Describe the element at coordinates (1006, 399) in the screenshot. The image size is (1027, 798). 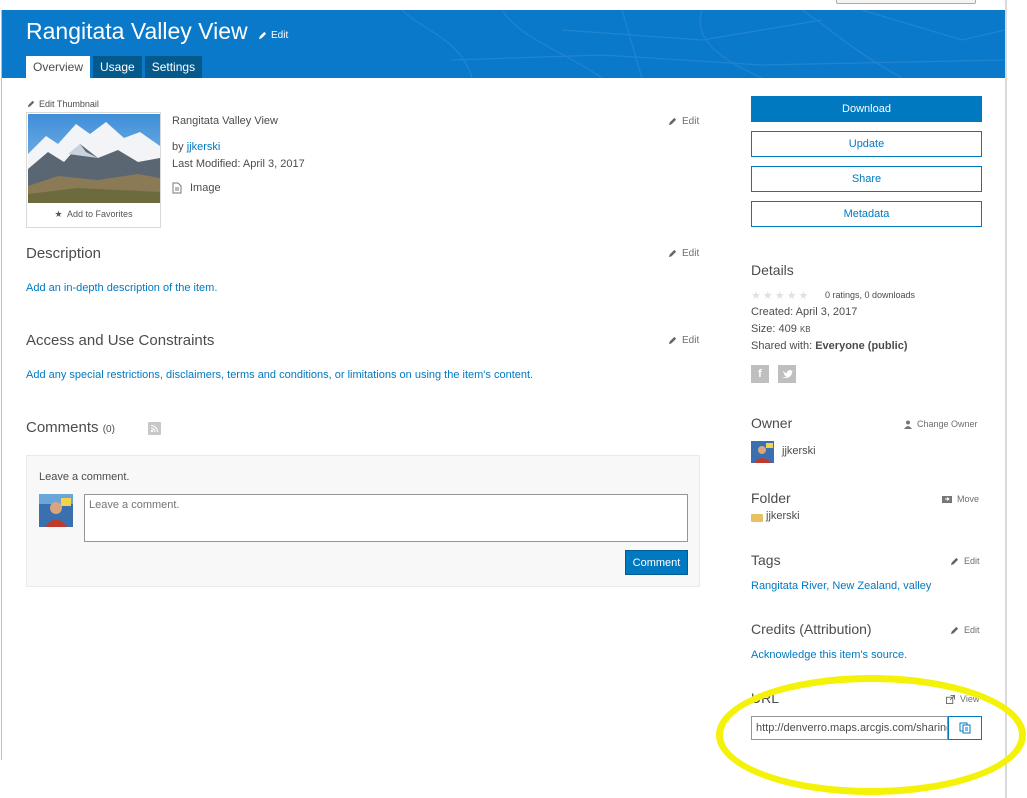
I see `window-right-border` at that location.